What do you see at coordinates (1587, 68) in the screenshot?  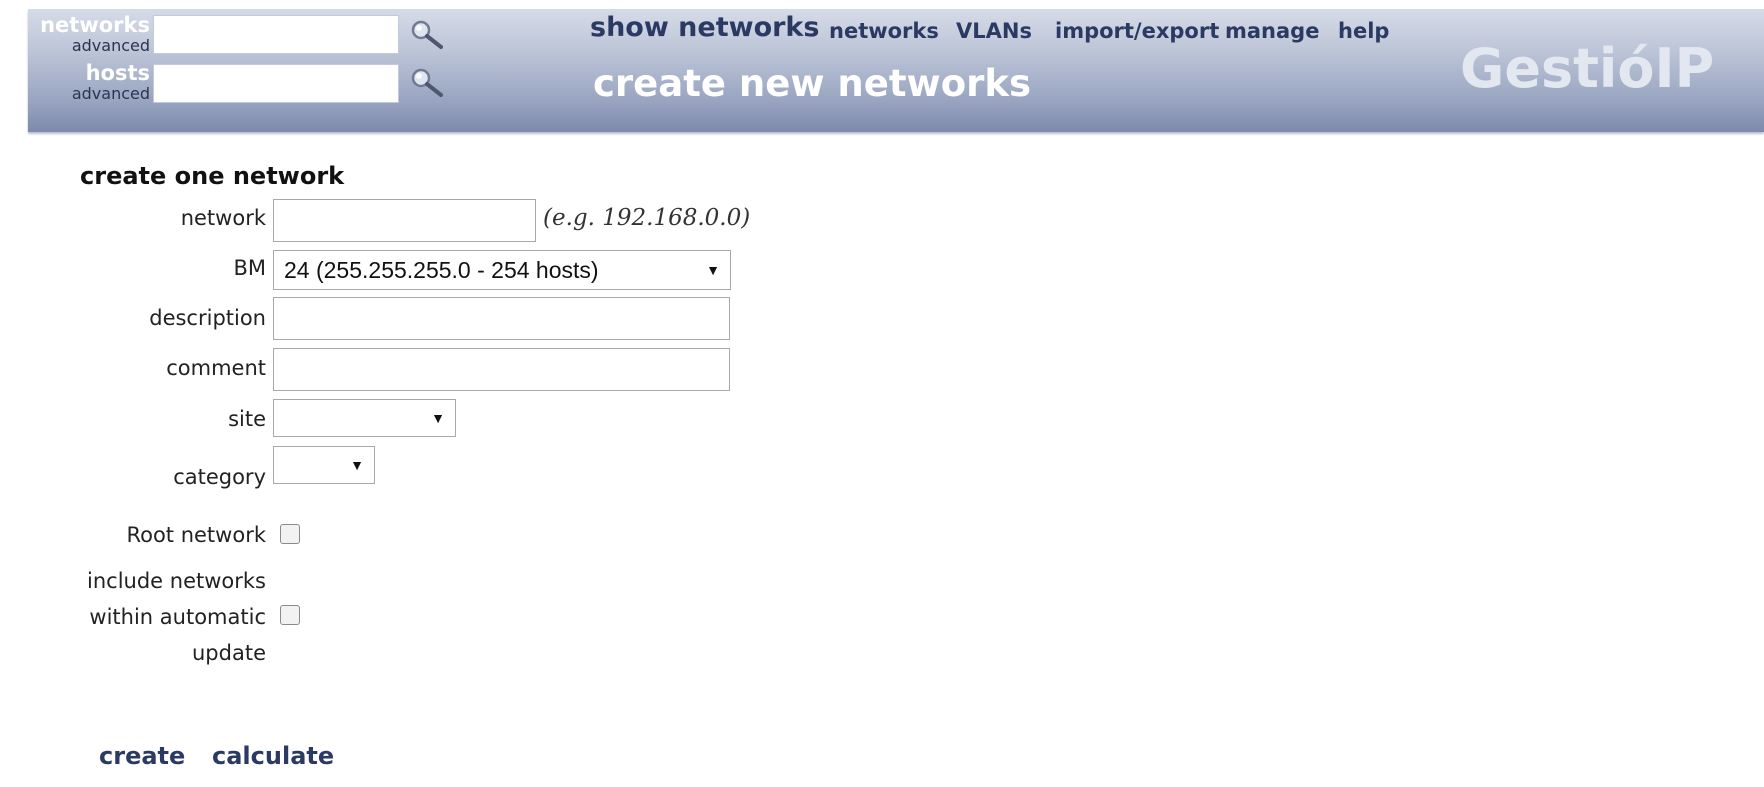 I see `gestioip-logo: GestióIP` at bounding box center [1587, 68].